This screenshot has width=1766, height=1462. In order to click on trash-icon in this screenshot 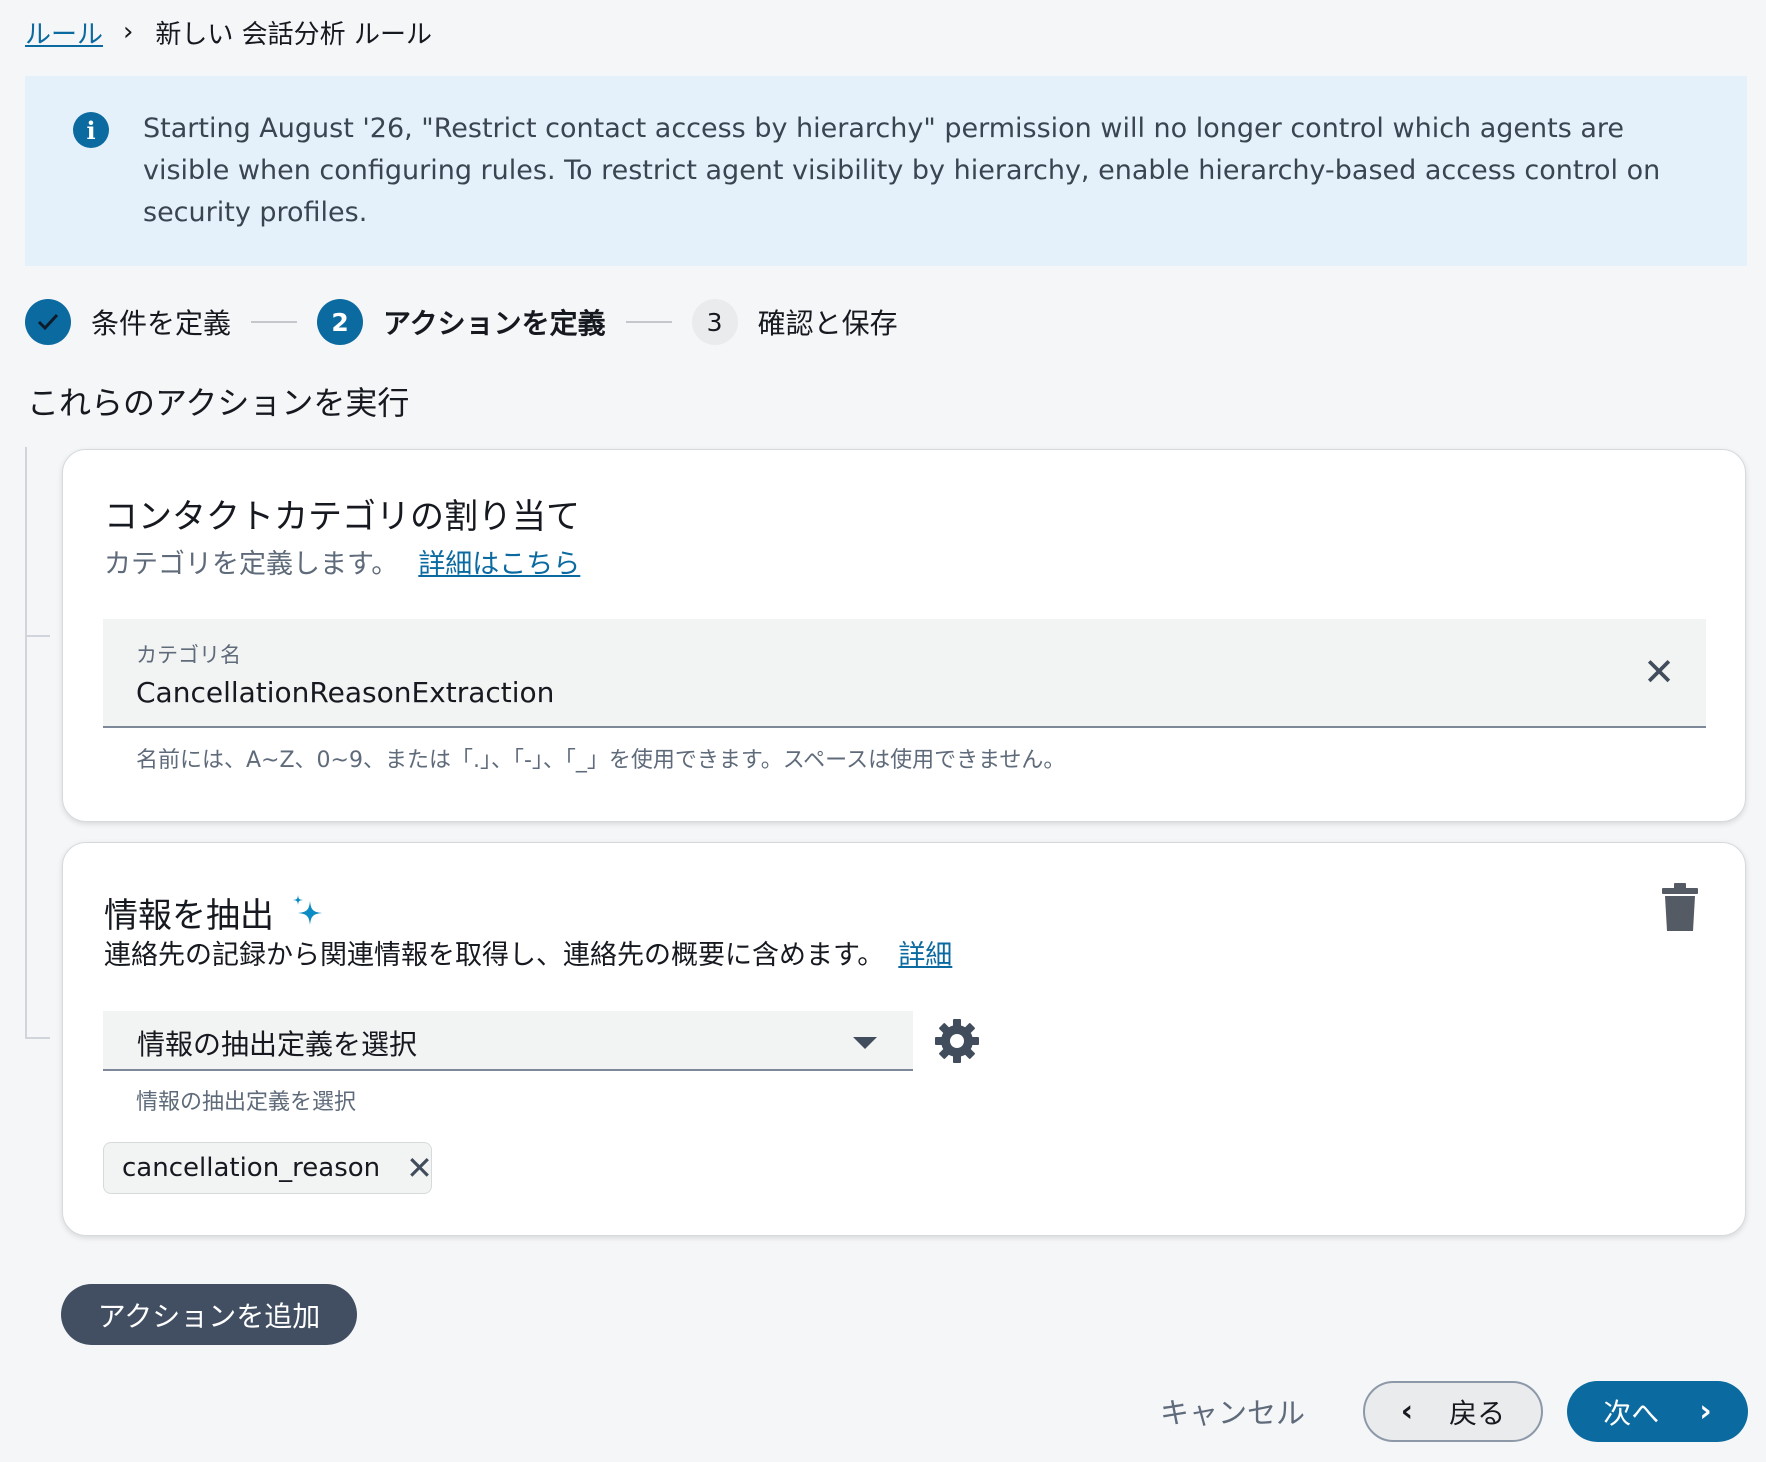, I will do `click(1680, 910)`.